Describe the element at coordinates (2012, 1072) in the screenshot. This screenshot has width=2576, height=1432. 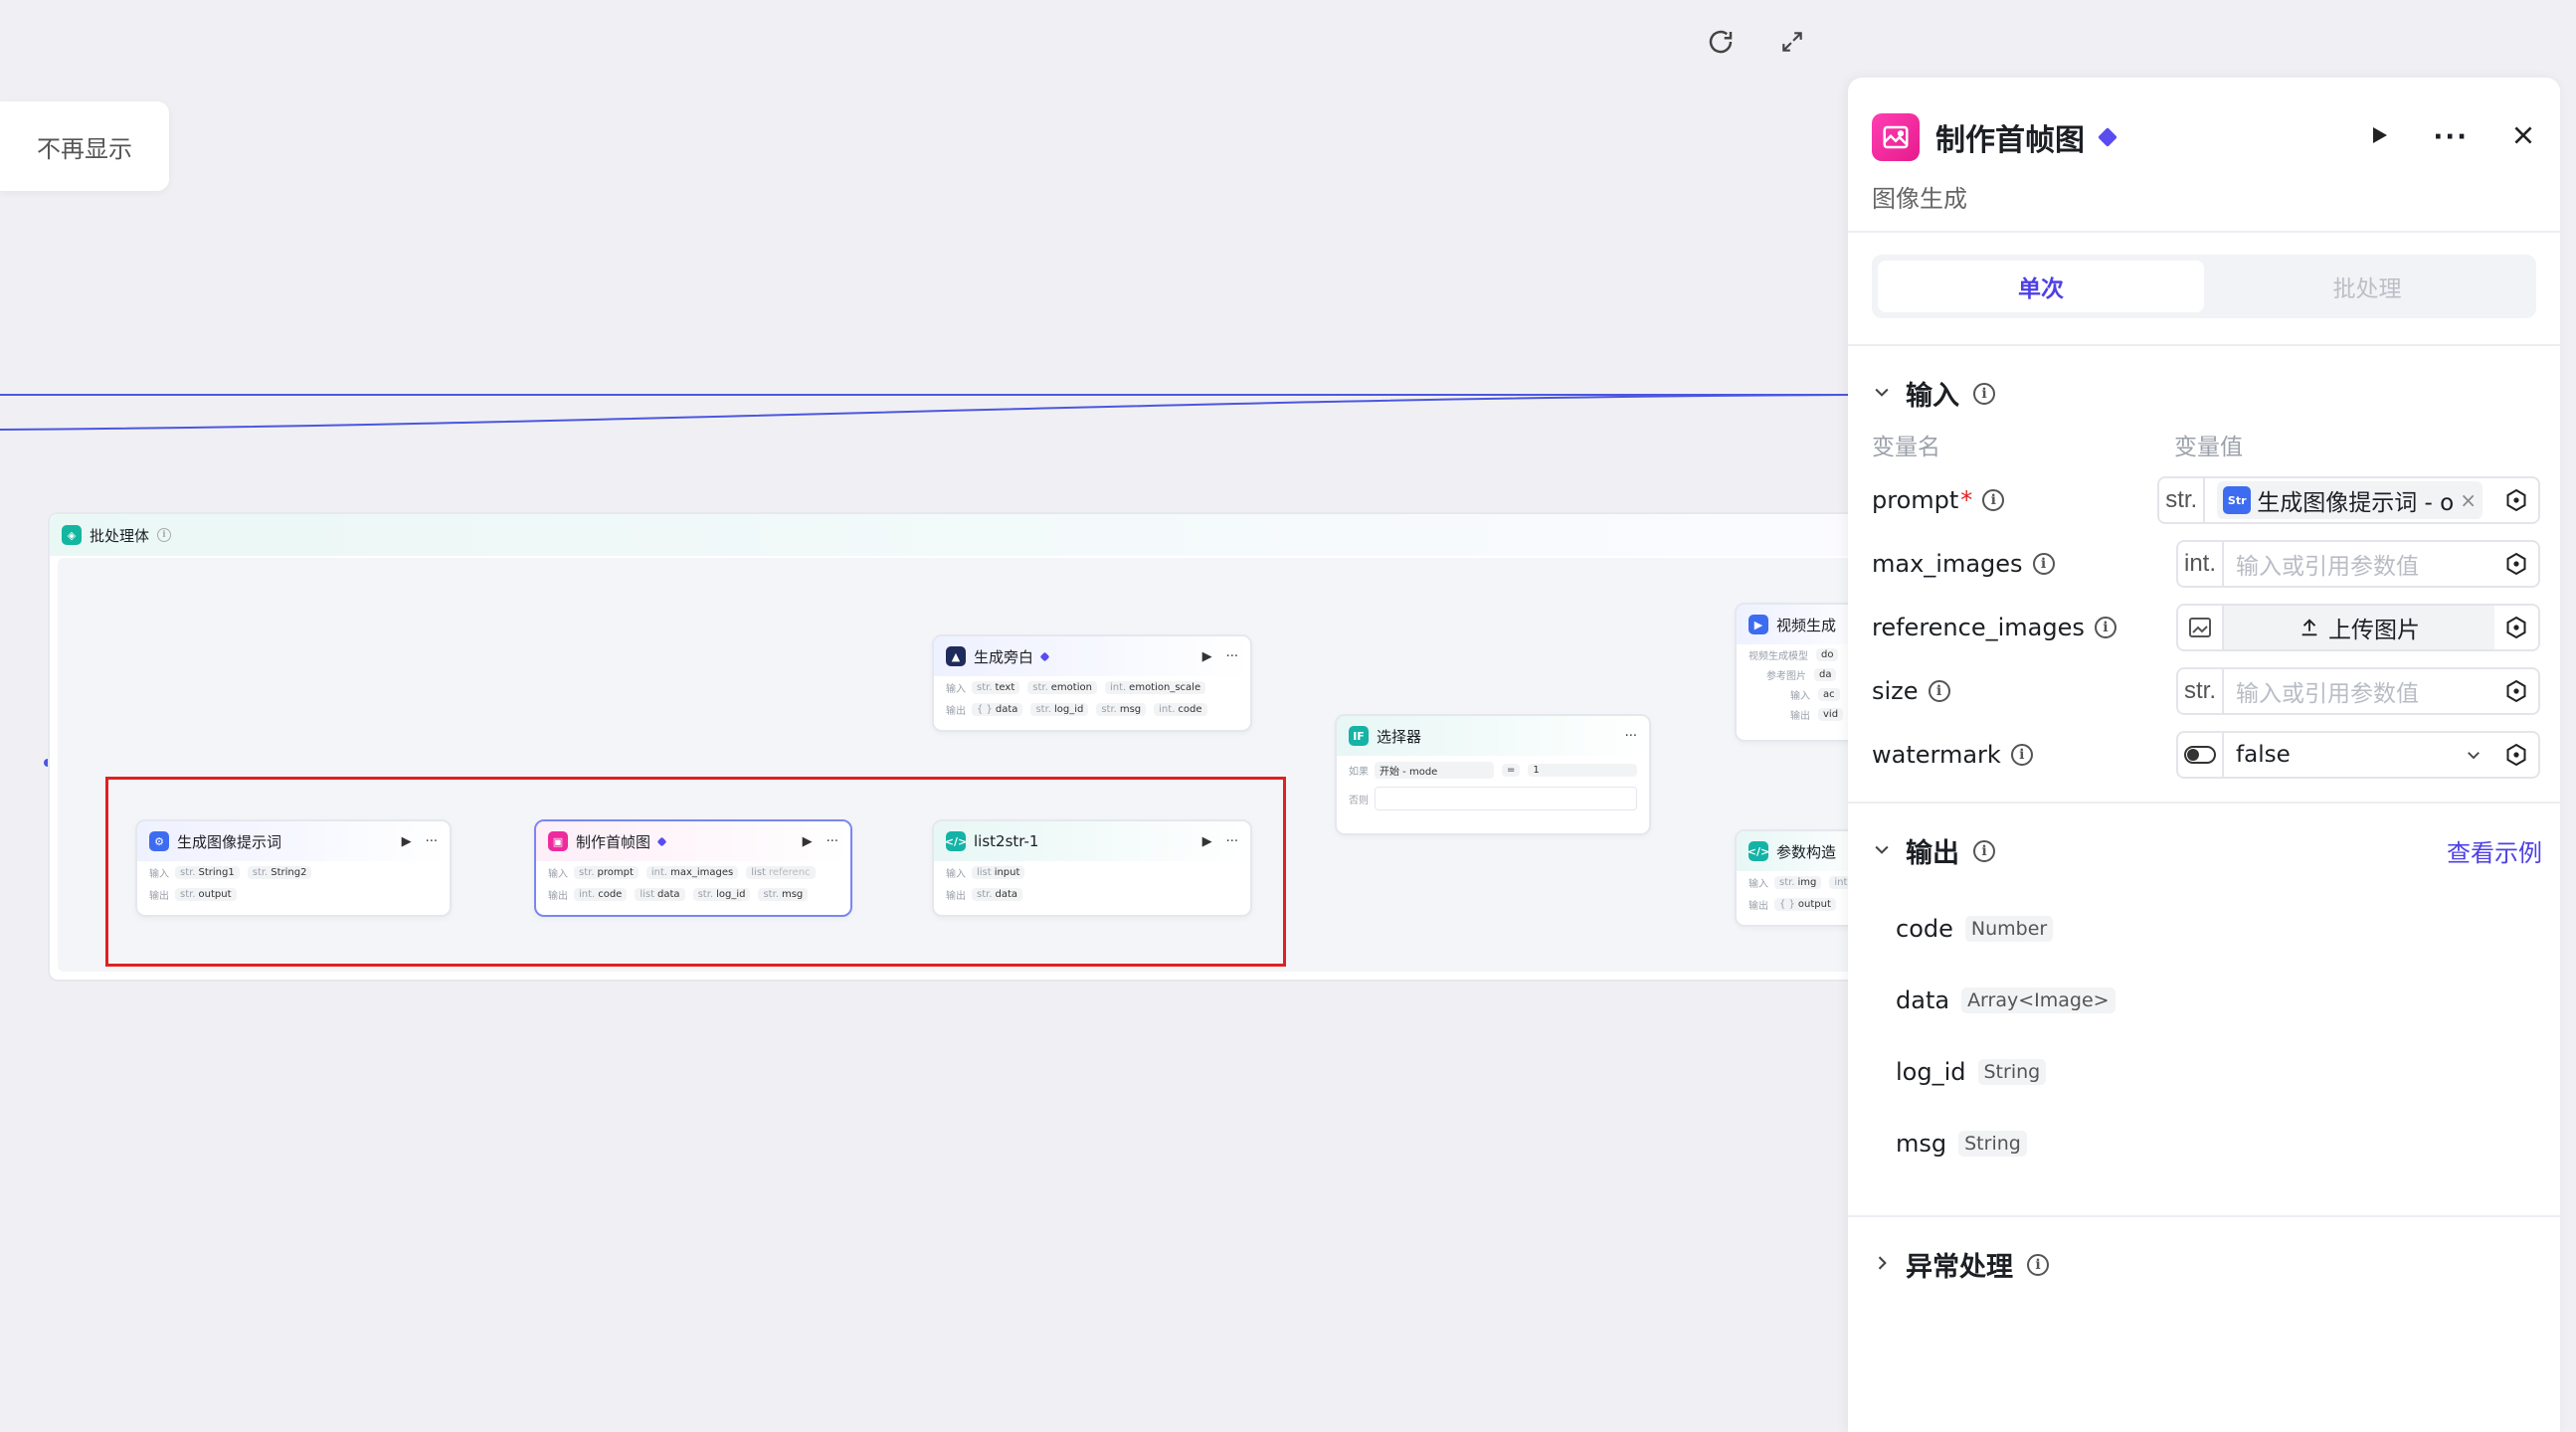
I see `output-type: String` at that location.